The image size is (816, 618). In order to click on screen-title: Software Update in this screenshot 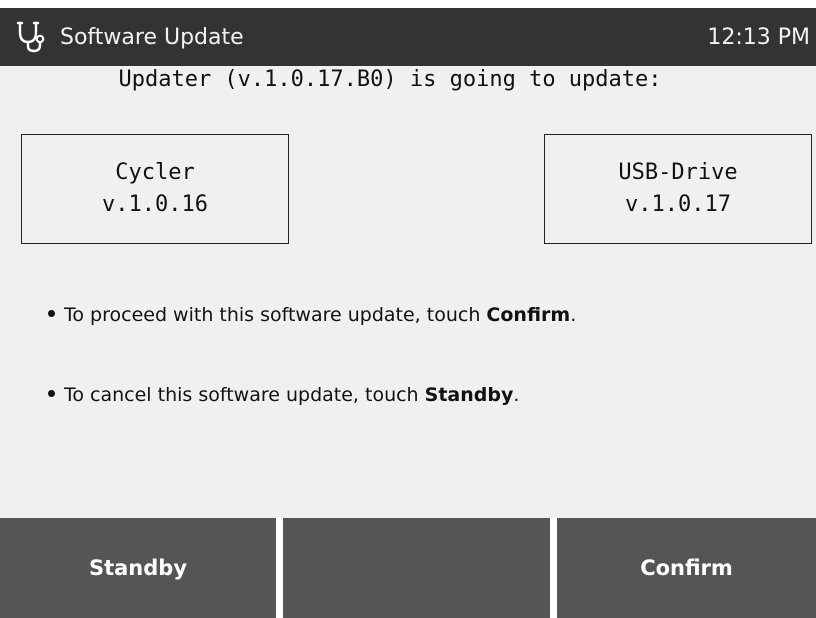, I will do `click(152, 37)`.